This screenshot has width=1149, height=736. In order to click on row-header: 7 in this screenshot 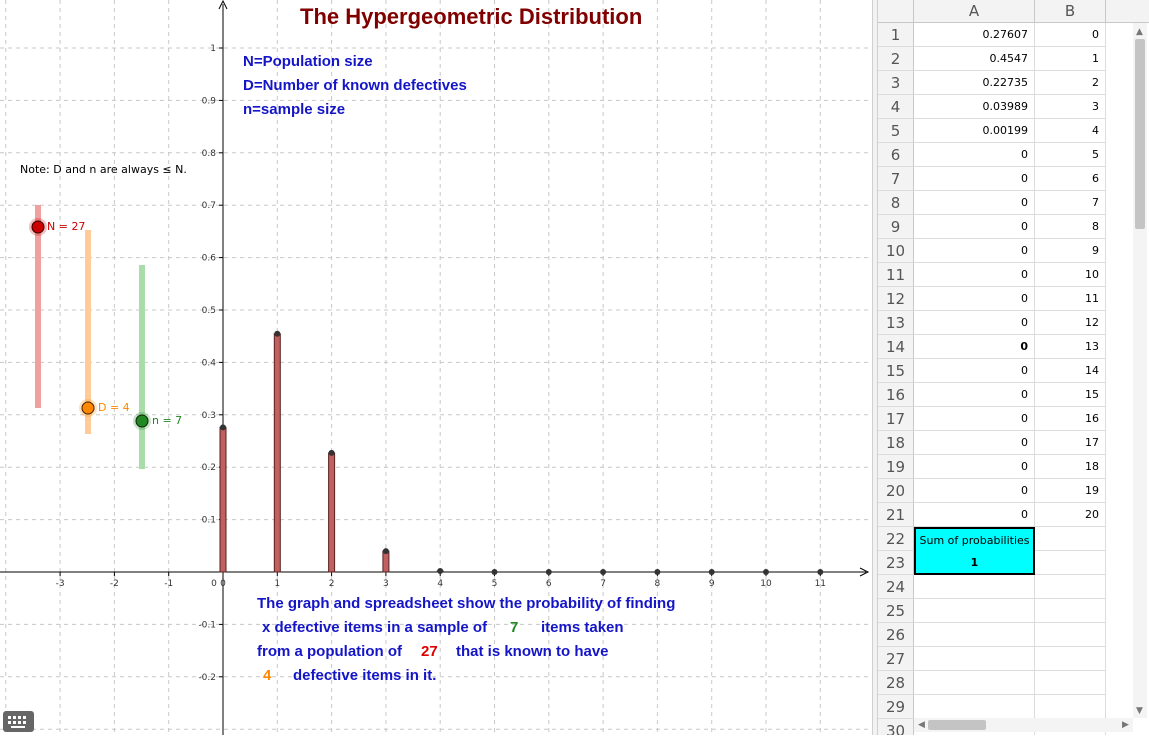, I will do `click(896, 179)`.